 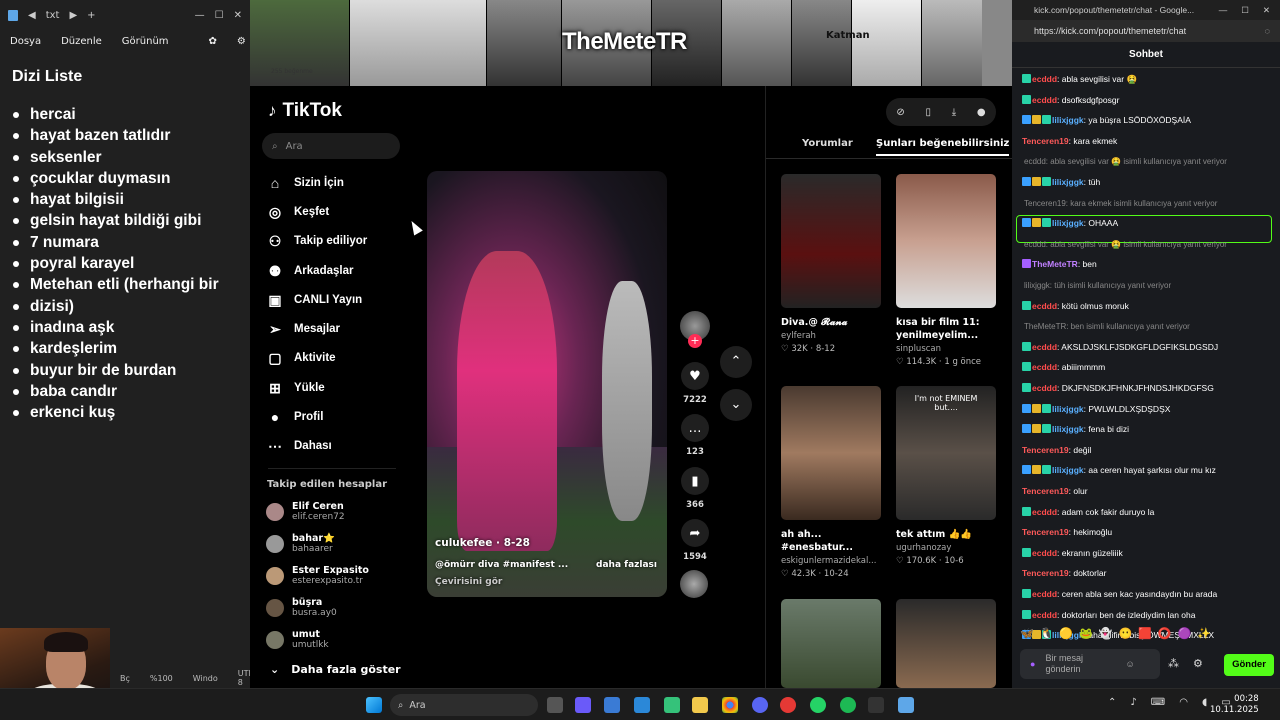 What do you see at coordinates (1185, 633) in the screenshot?
I see `emote-icon: 🟣` at bounding box center [1185, 633].